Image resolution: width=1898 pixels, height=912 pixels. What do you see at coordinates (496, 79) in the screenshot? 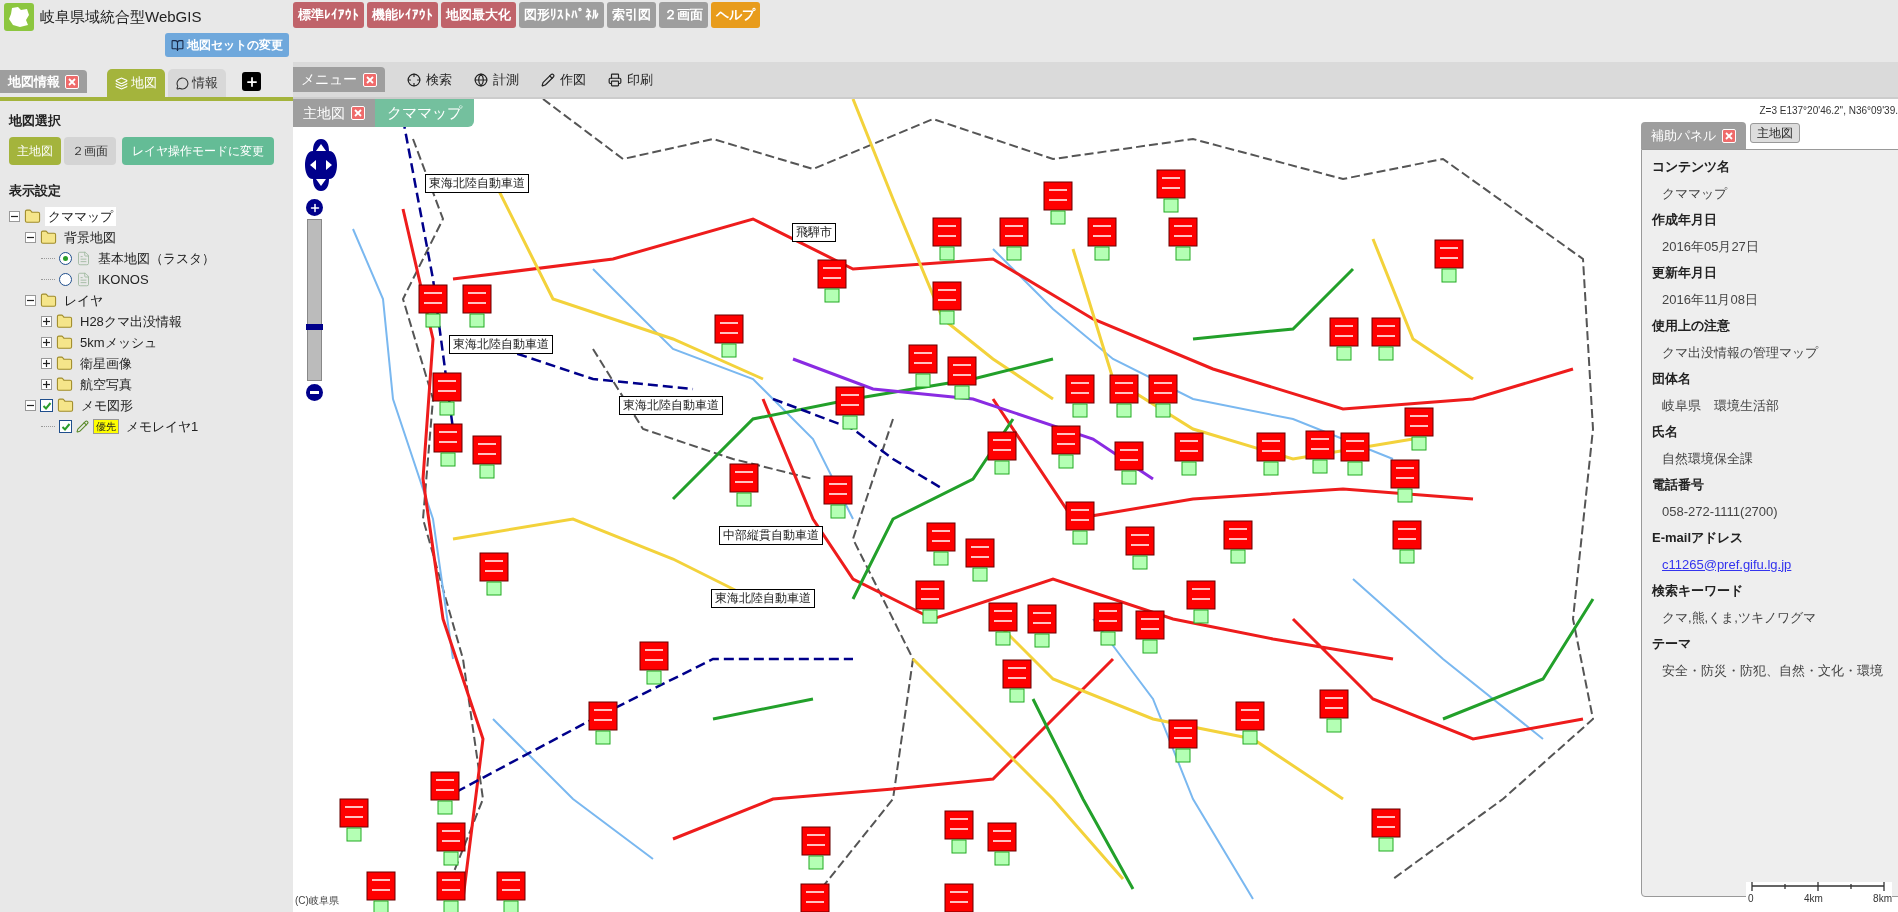
I see `menu-item: 計測` at bounding box center [496, 79].